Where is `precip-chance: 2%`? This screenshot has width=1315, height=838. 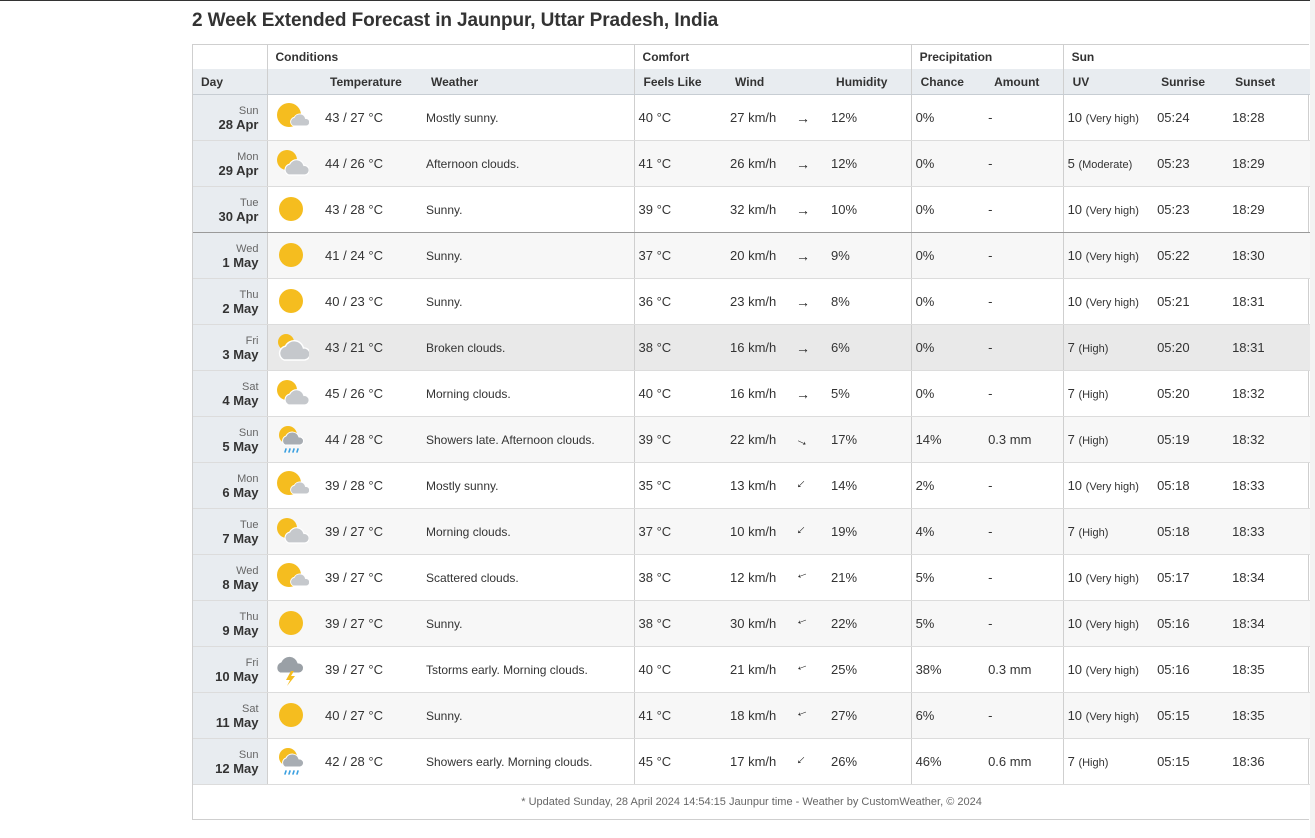 precip-chance: 2% is located at coordinates (948, 485).